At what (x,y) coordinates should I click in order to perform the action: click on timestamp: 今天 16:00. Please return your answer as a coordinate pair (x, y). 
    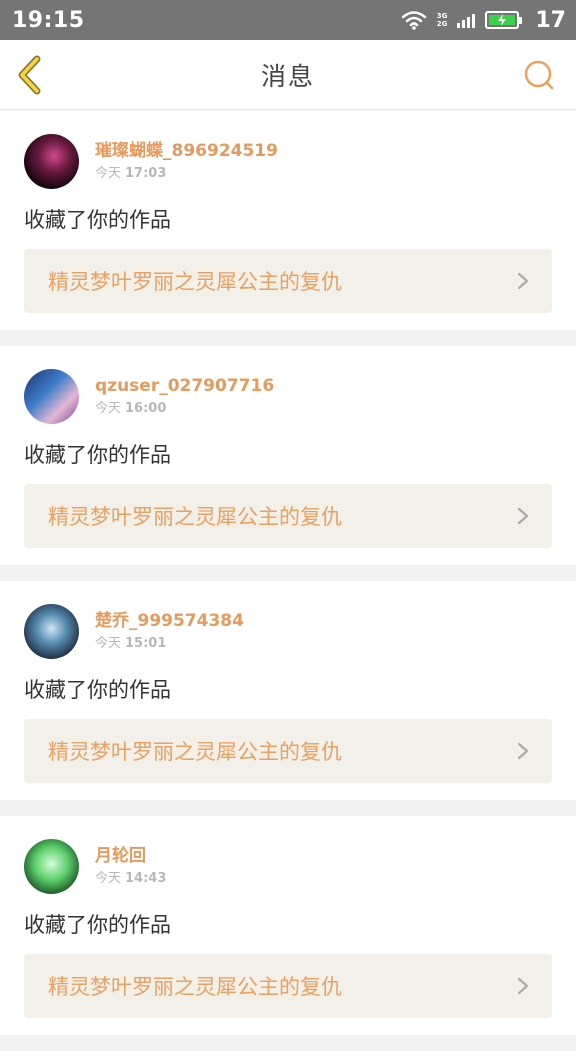
    Looking at the image, I should click on (131, 408).